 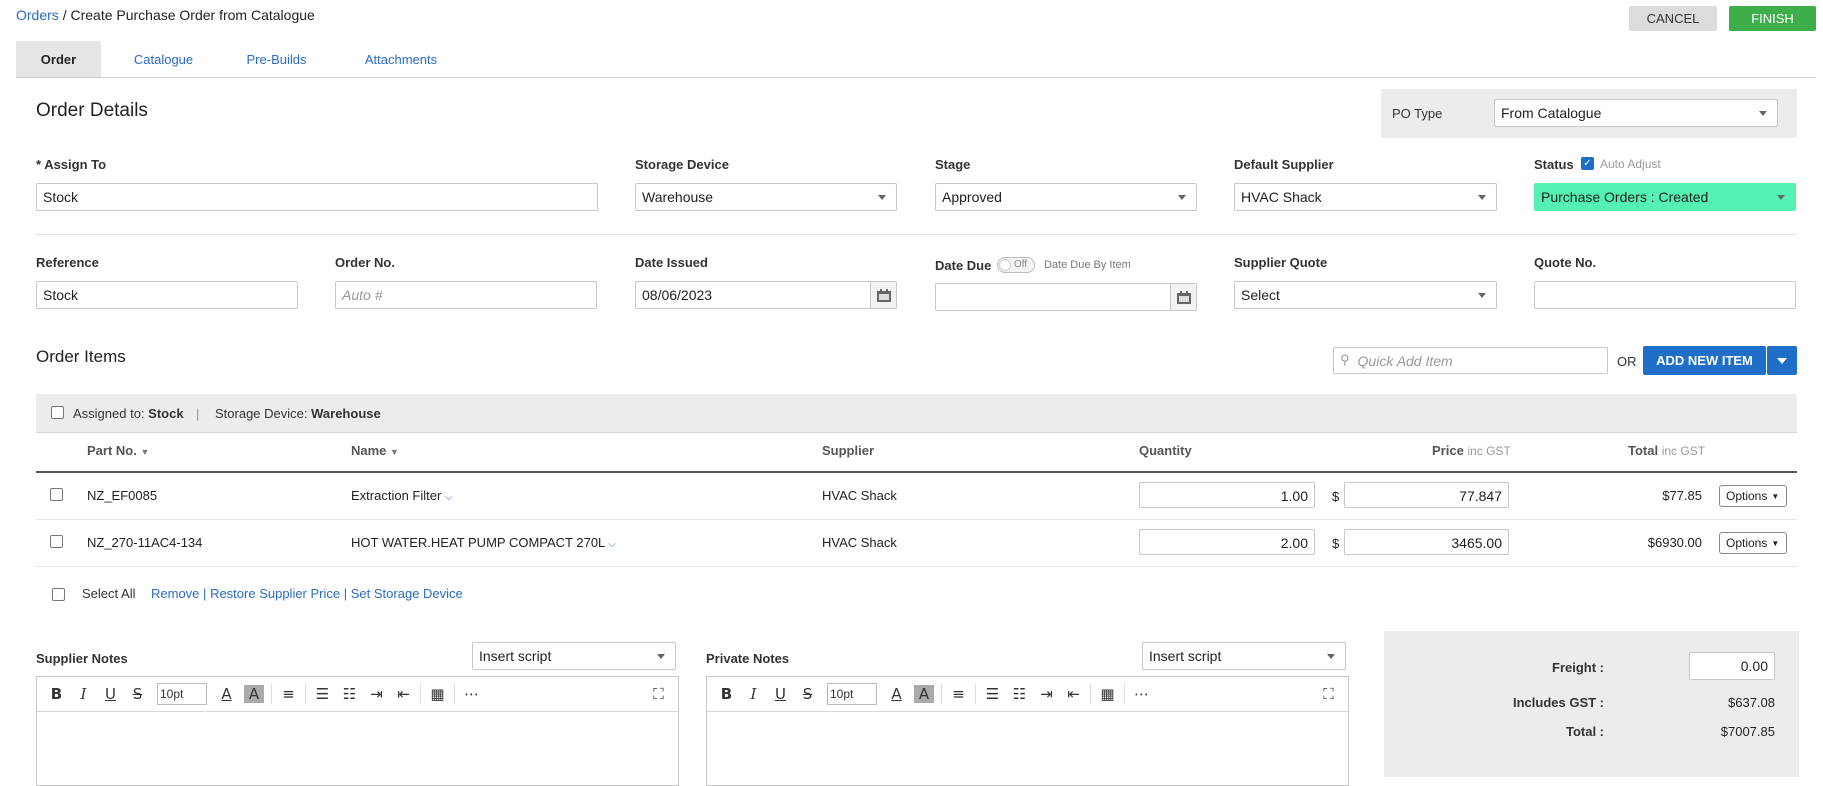 I want to click on tab-pre-builds: Pre-Builds, so click(x=276, y=59).